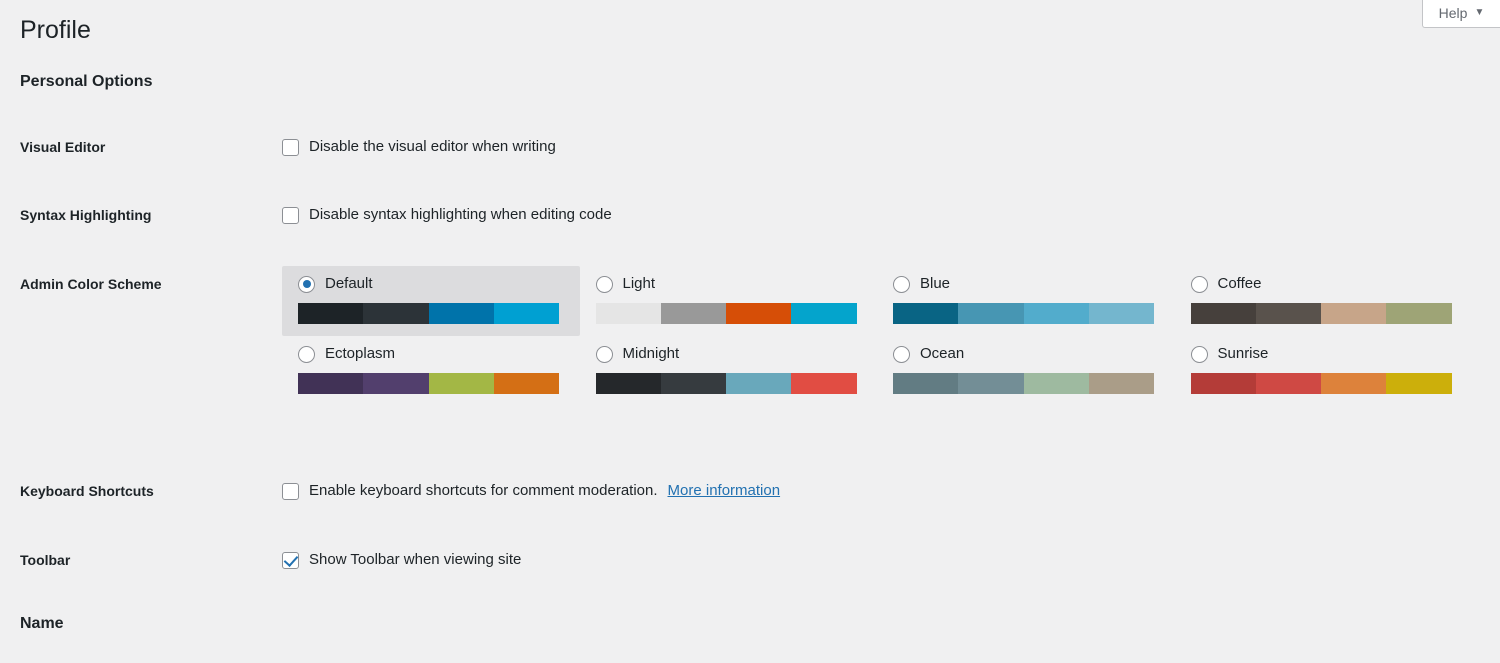 This screenshot has width=1500, height=663. I want to click on color-scheme-palette-default, so click(428, 313).